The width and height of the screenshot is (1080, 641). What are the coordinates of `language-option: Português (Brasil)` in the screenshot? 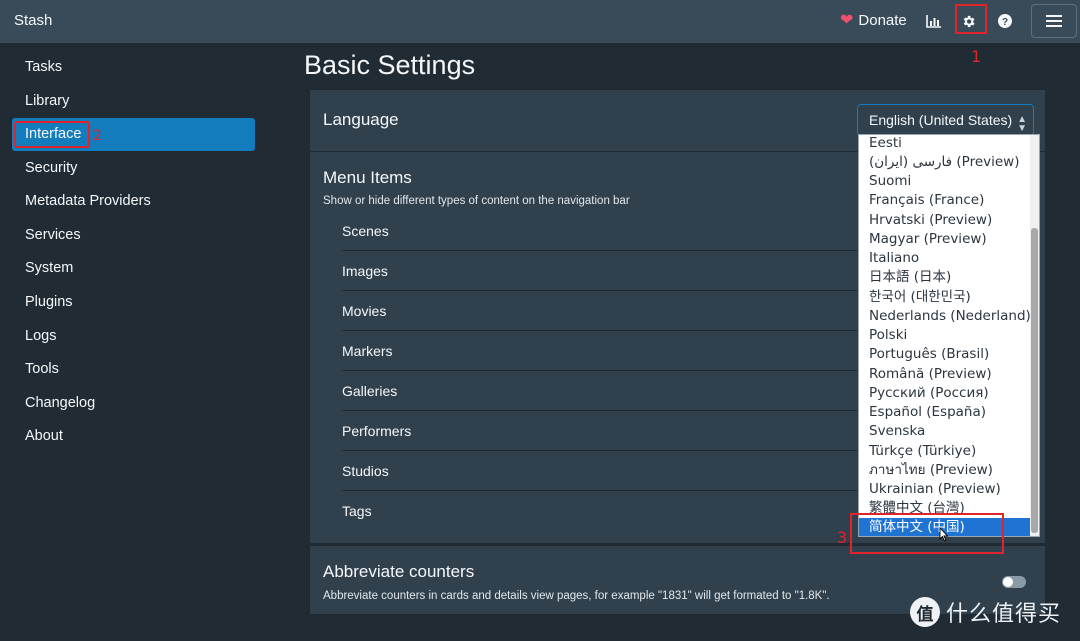 It's located at (945, 354).